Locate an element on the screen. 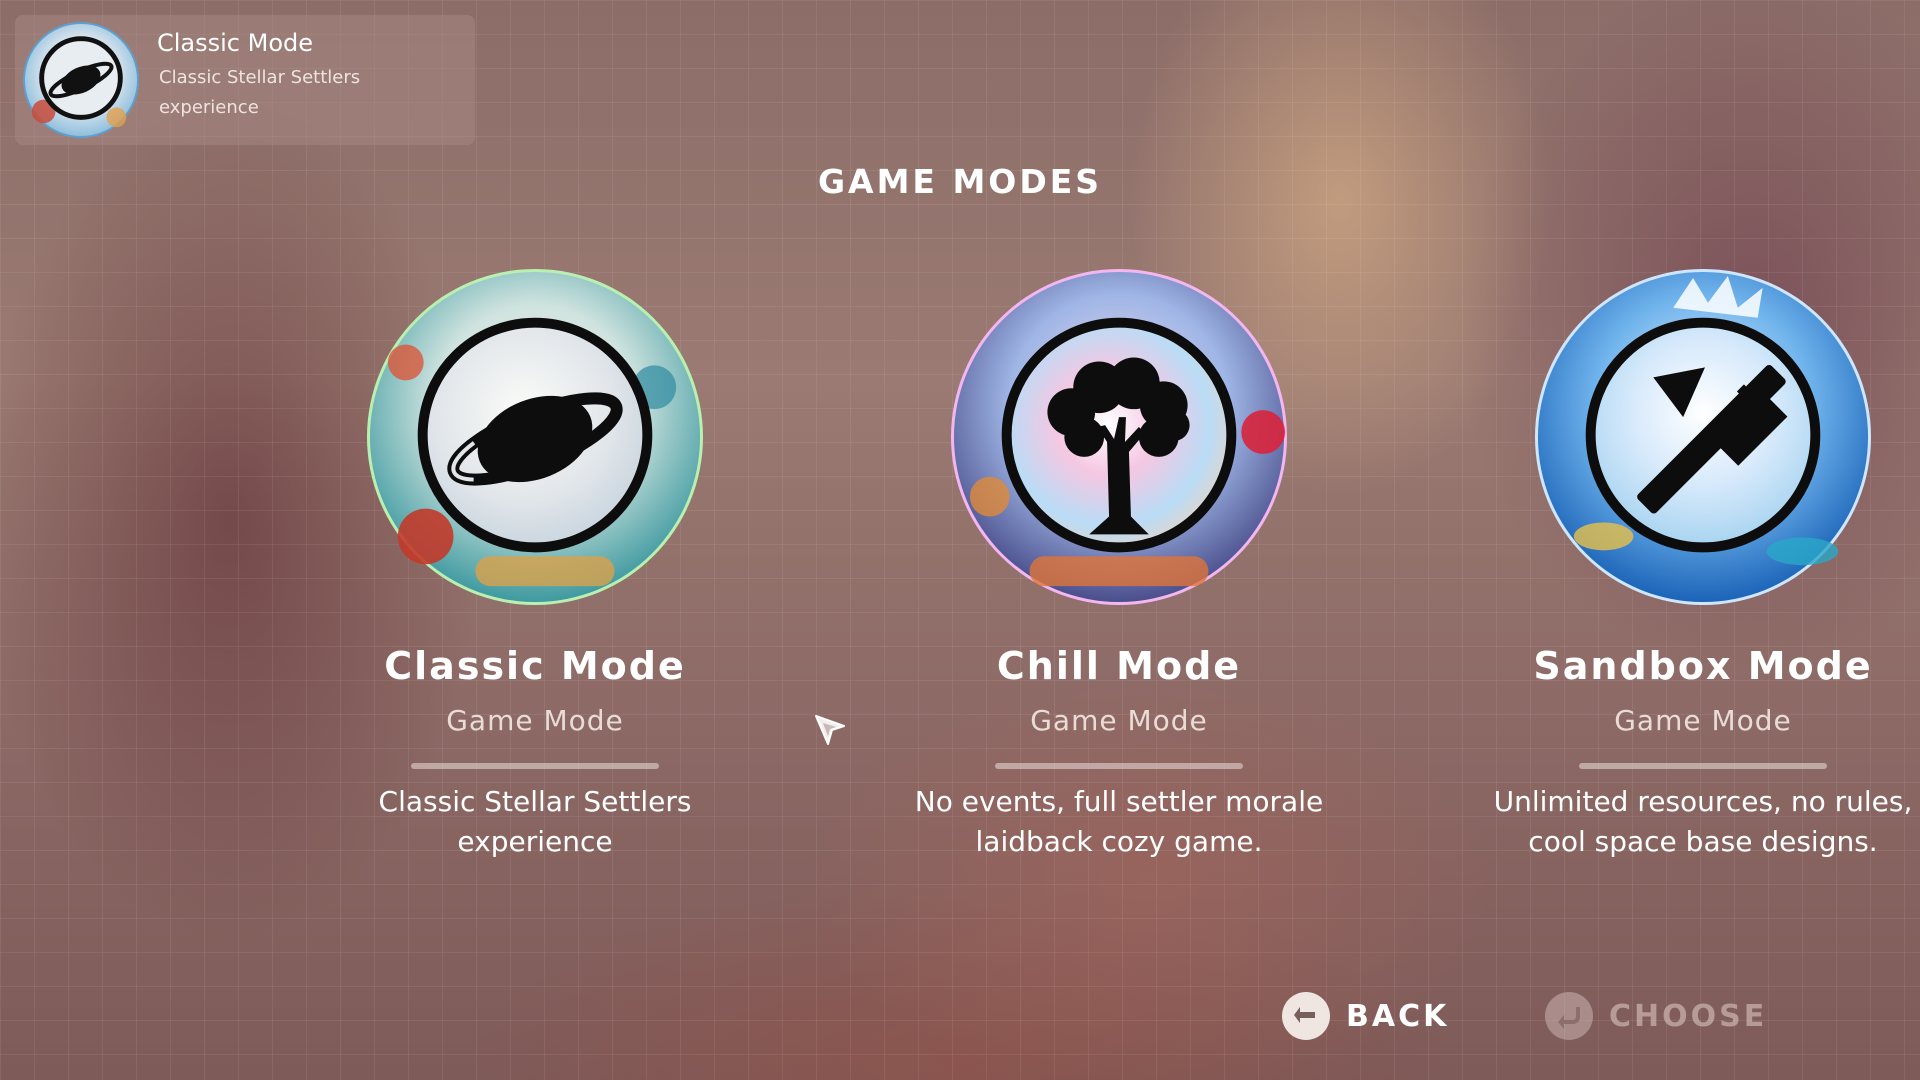 This screenshot has width=1920, height=1080. choose-label: CHOOSE is located at coordinates (1688, 1016).